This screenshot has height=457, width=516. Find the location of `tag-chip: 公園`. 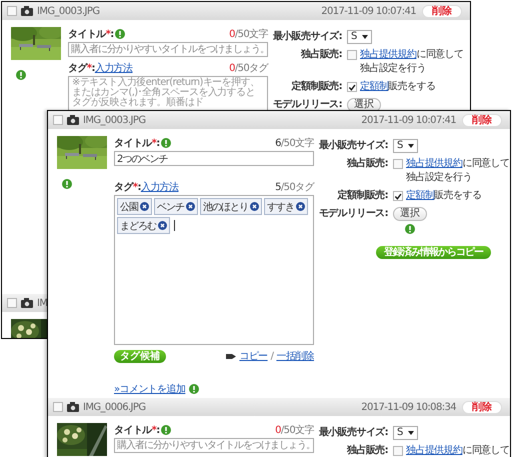

tag-chip: 公園 is located at coordinates (134, 206).